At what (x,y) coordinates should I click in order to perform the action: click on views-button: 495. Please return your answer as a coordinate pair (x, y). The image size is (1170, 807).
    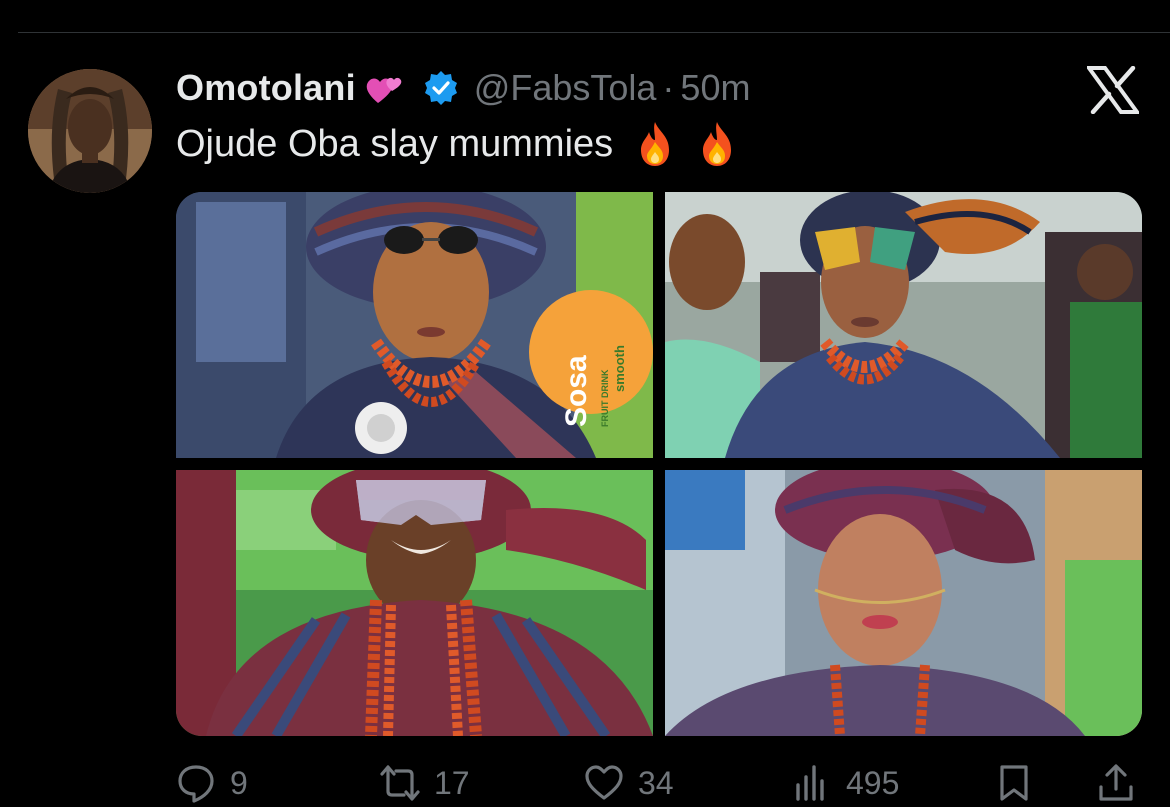
    Looking at the image, I should click on (845, 783).